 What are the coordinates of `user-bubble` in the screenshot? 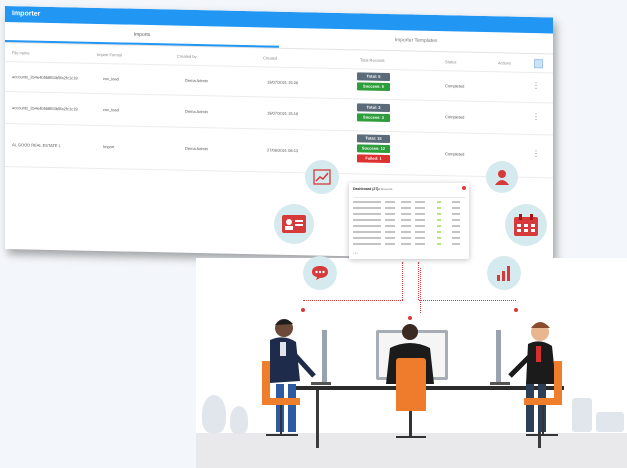 It's located at (502, 177).